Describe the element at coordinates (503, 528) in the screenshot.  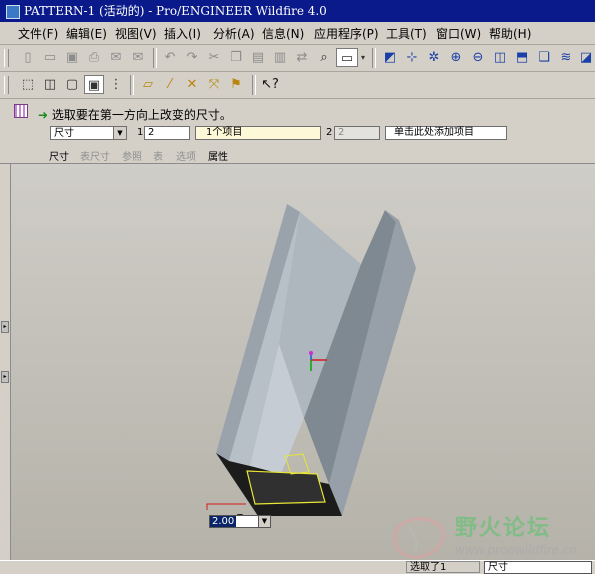
I see `watermark-title: 野火论坛` at that location.